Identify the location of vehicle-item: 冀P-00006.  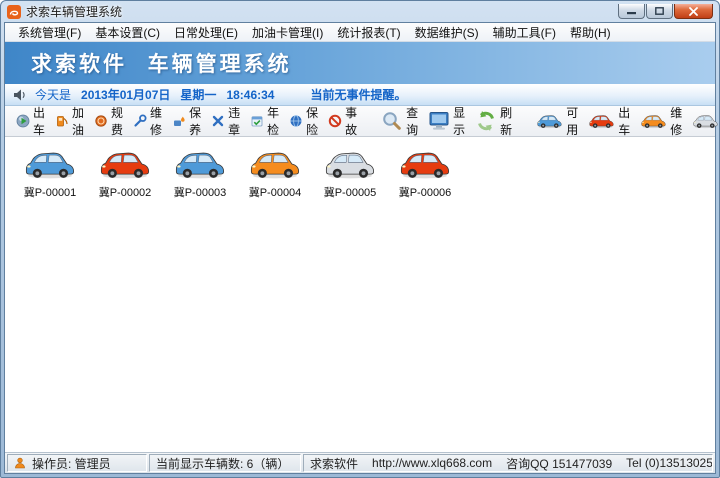
(425, 173).